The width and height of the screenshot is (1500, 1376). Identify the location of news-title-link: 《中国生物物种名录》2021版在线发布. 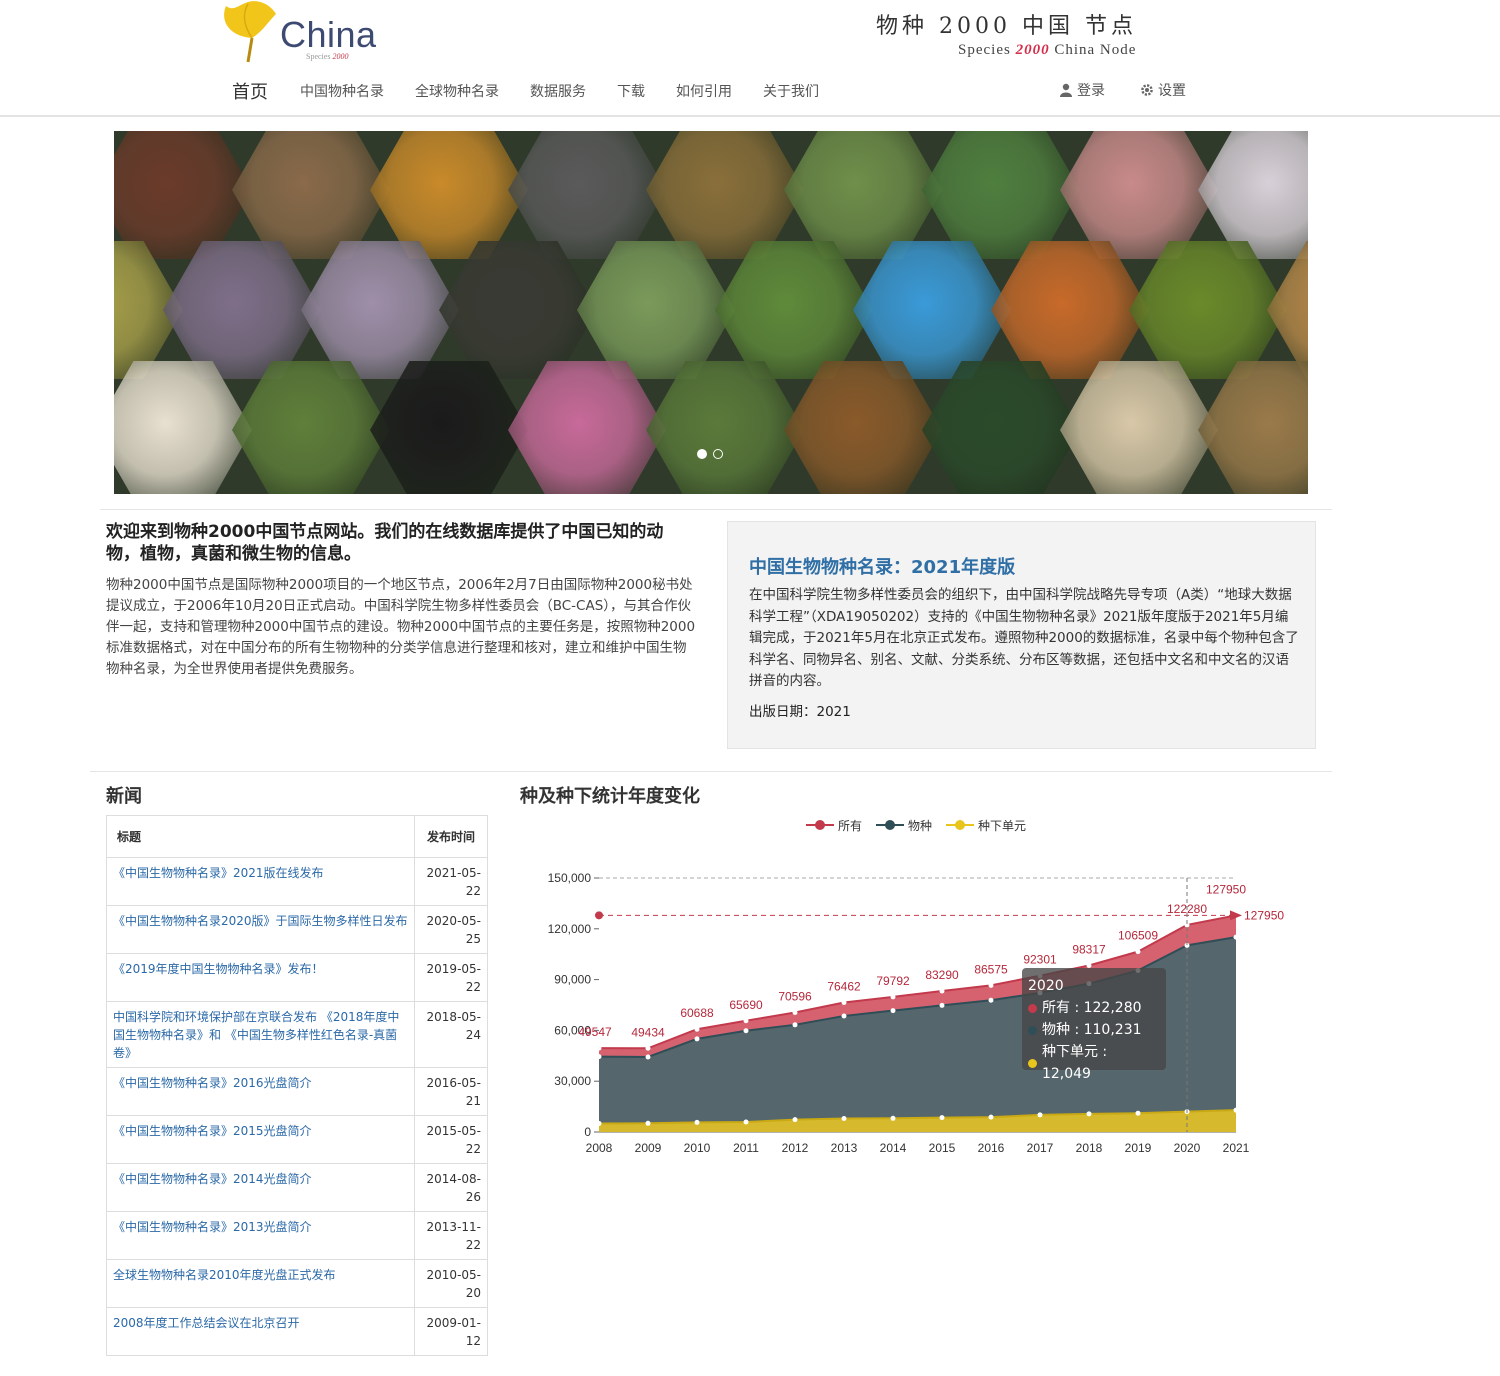
(260, 881).